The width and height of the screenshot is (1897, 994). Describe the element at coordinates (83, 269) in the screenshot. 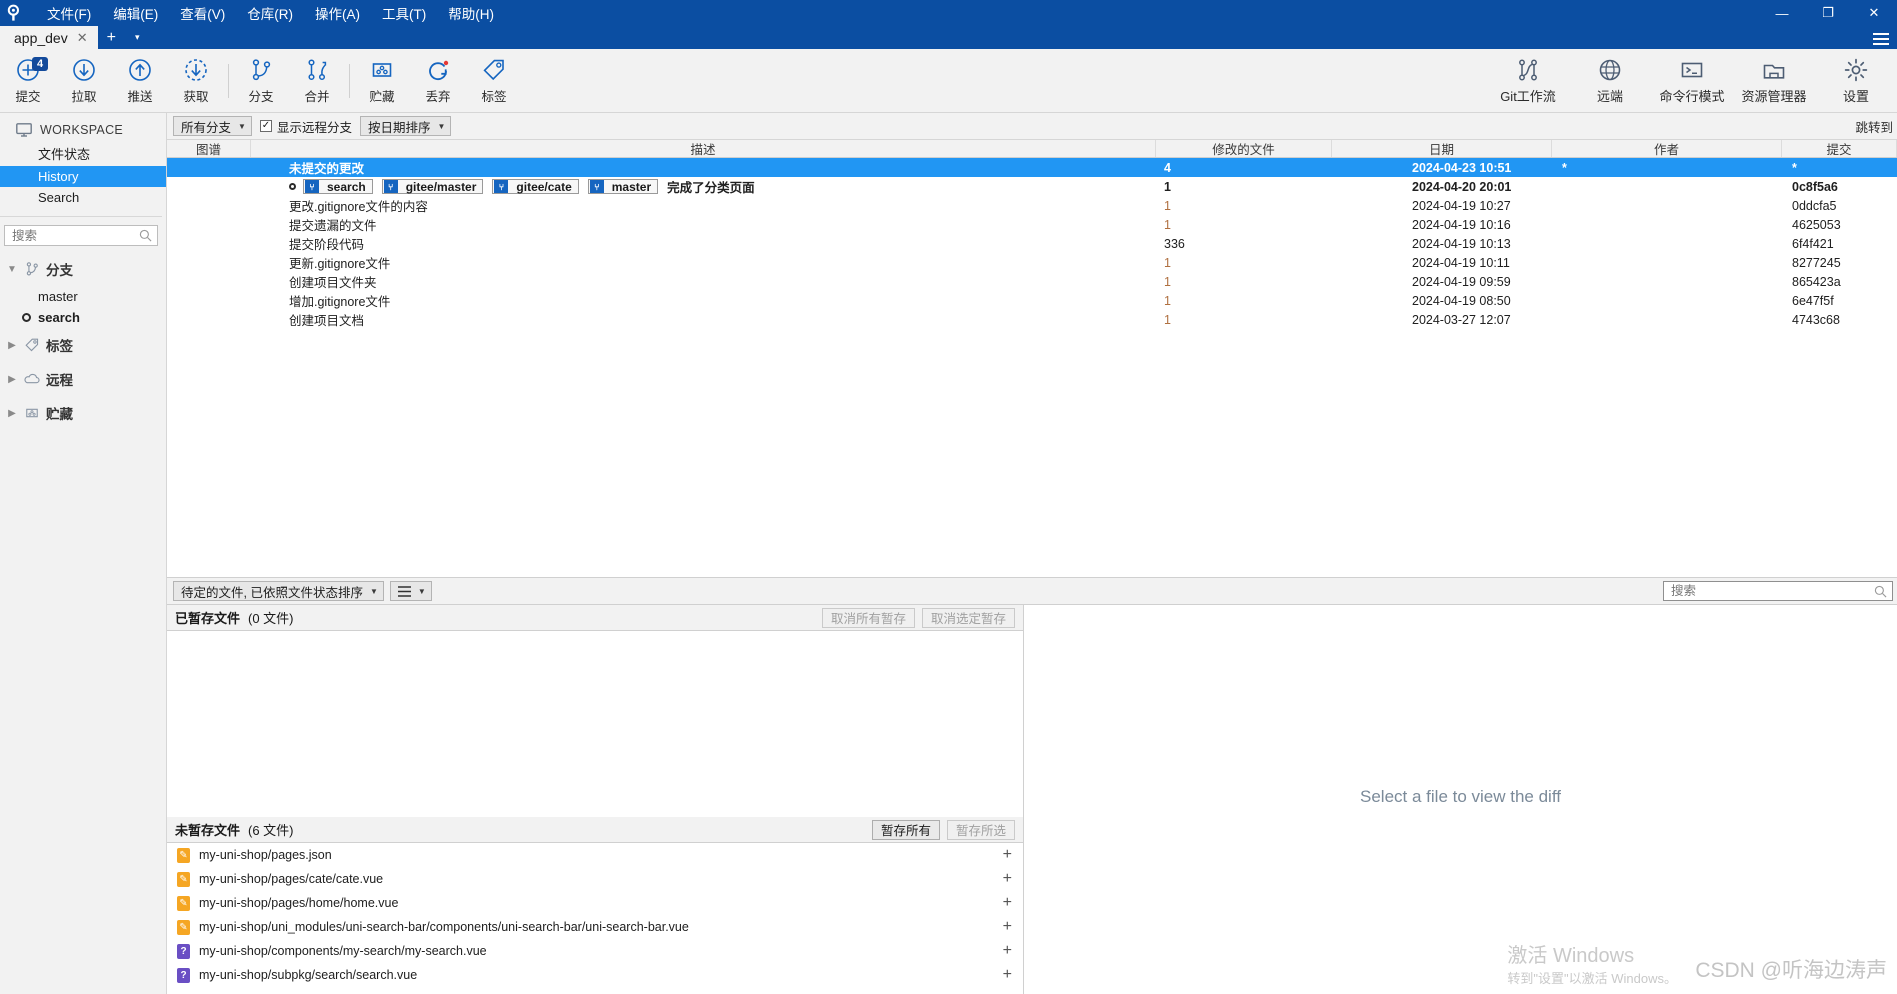

I see `sidebar-group-branches: ▼ 分支` at that location.